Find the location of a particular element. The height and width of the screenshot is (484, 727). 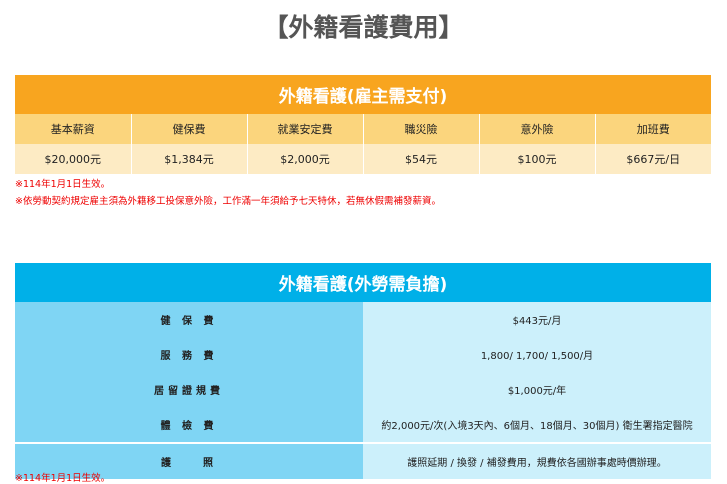

table-row: 服 務 費 1,800/ 1,700/ 1,500/月 is located at coordinates (363, 354).